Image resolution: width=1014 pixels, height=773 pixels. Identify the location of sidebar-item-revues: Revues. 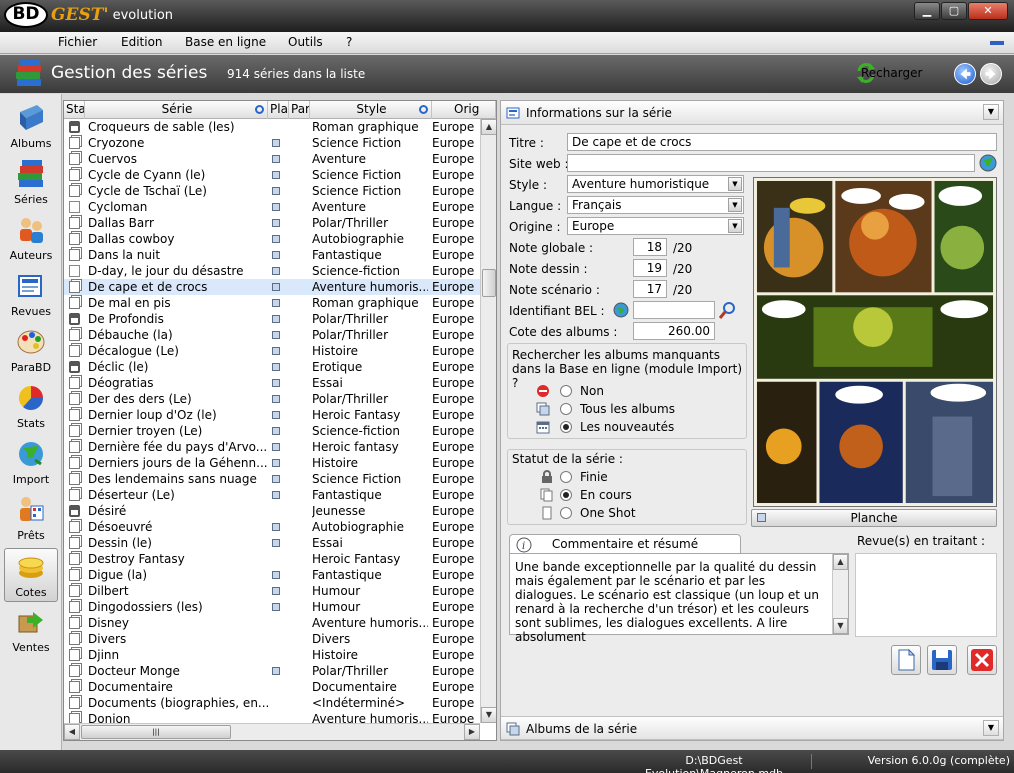
(31, 295).